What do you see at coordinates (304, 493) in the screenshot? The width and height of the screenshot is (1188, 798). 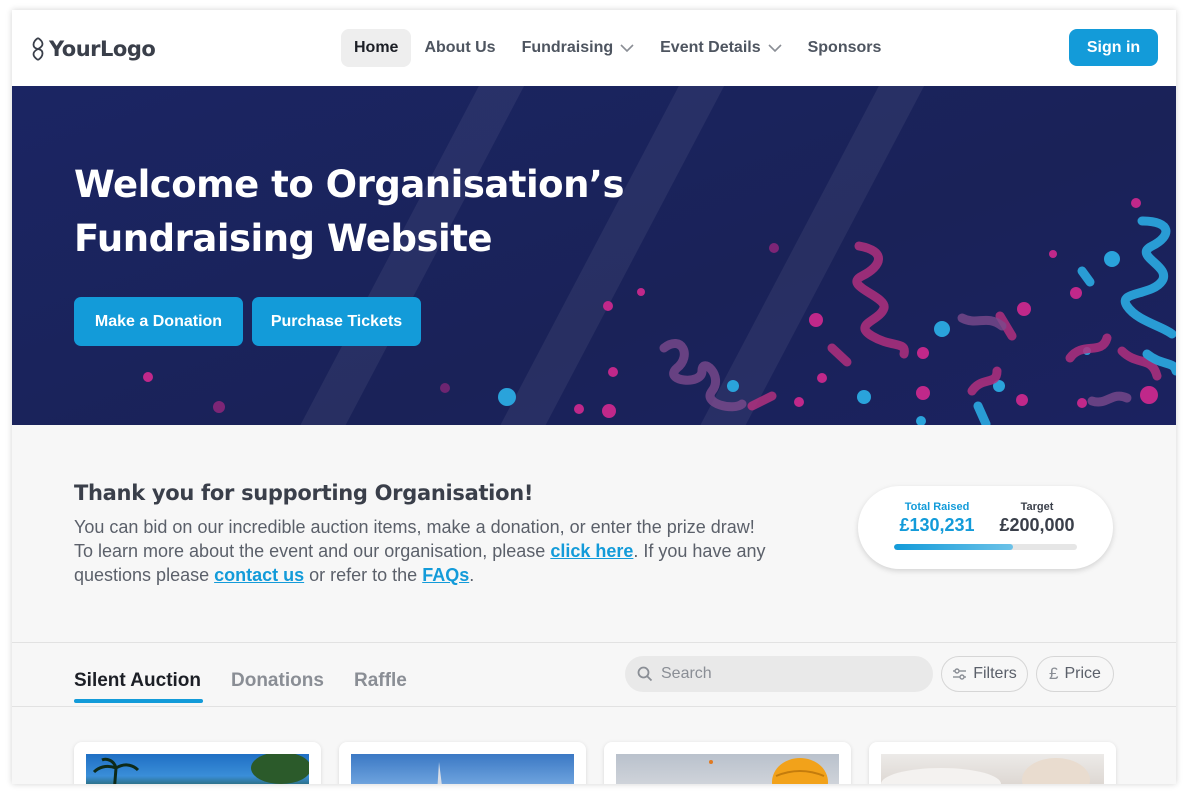 I see `intro-title: Thank you for supporting Organisation!` at bounding box center [304, 493].